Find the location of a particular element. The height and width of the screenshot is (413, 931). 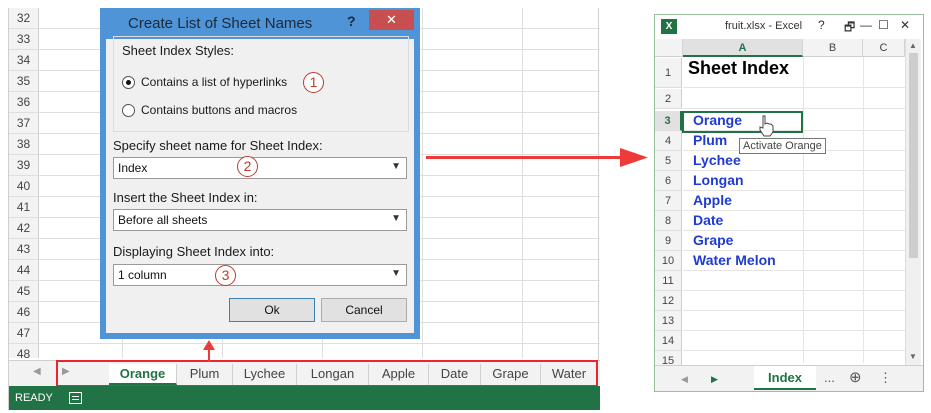

radio-hyperlinks: Contains a list of hyperlinks is located at coordinates (252, 83).